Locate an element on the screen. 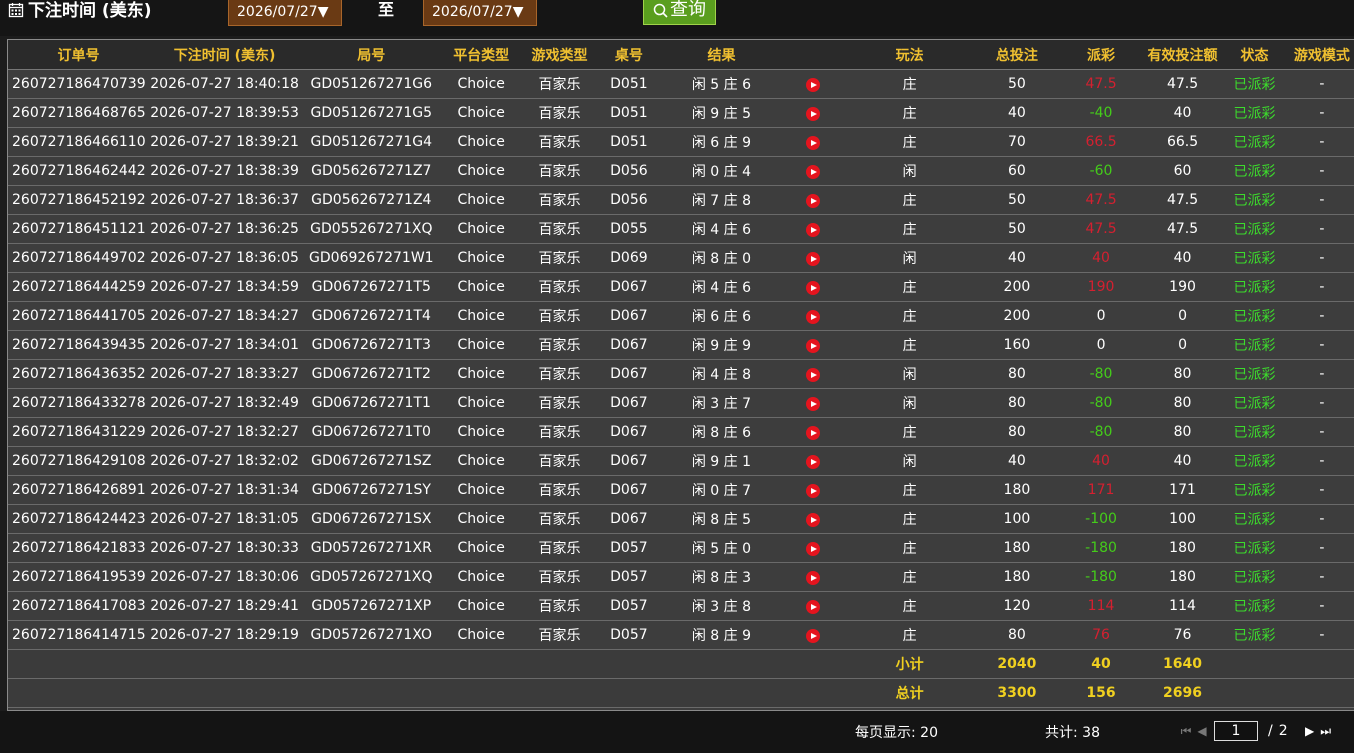  cell-round: GD067267271SY is located at coordinates (371, 490).